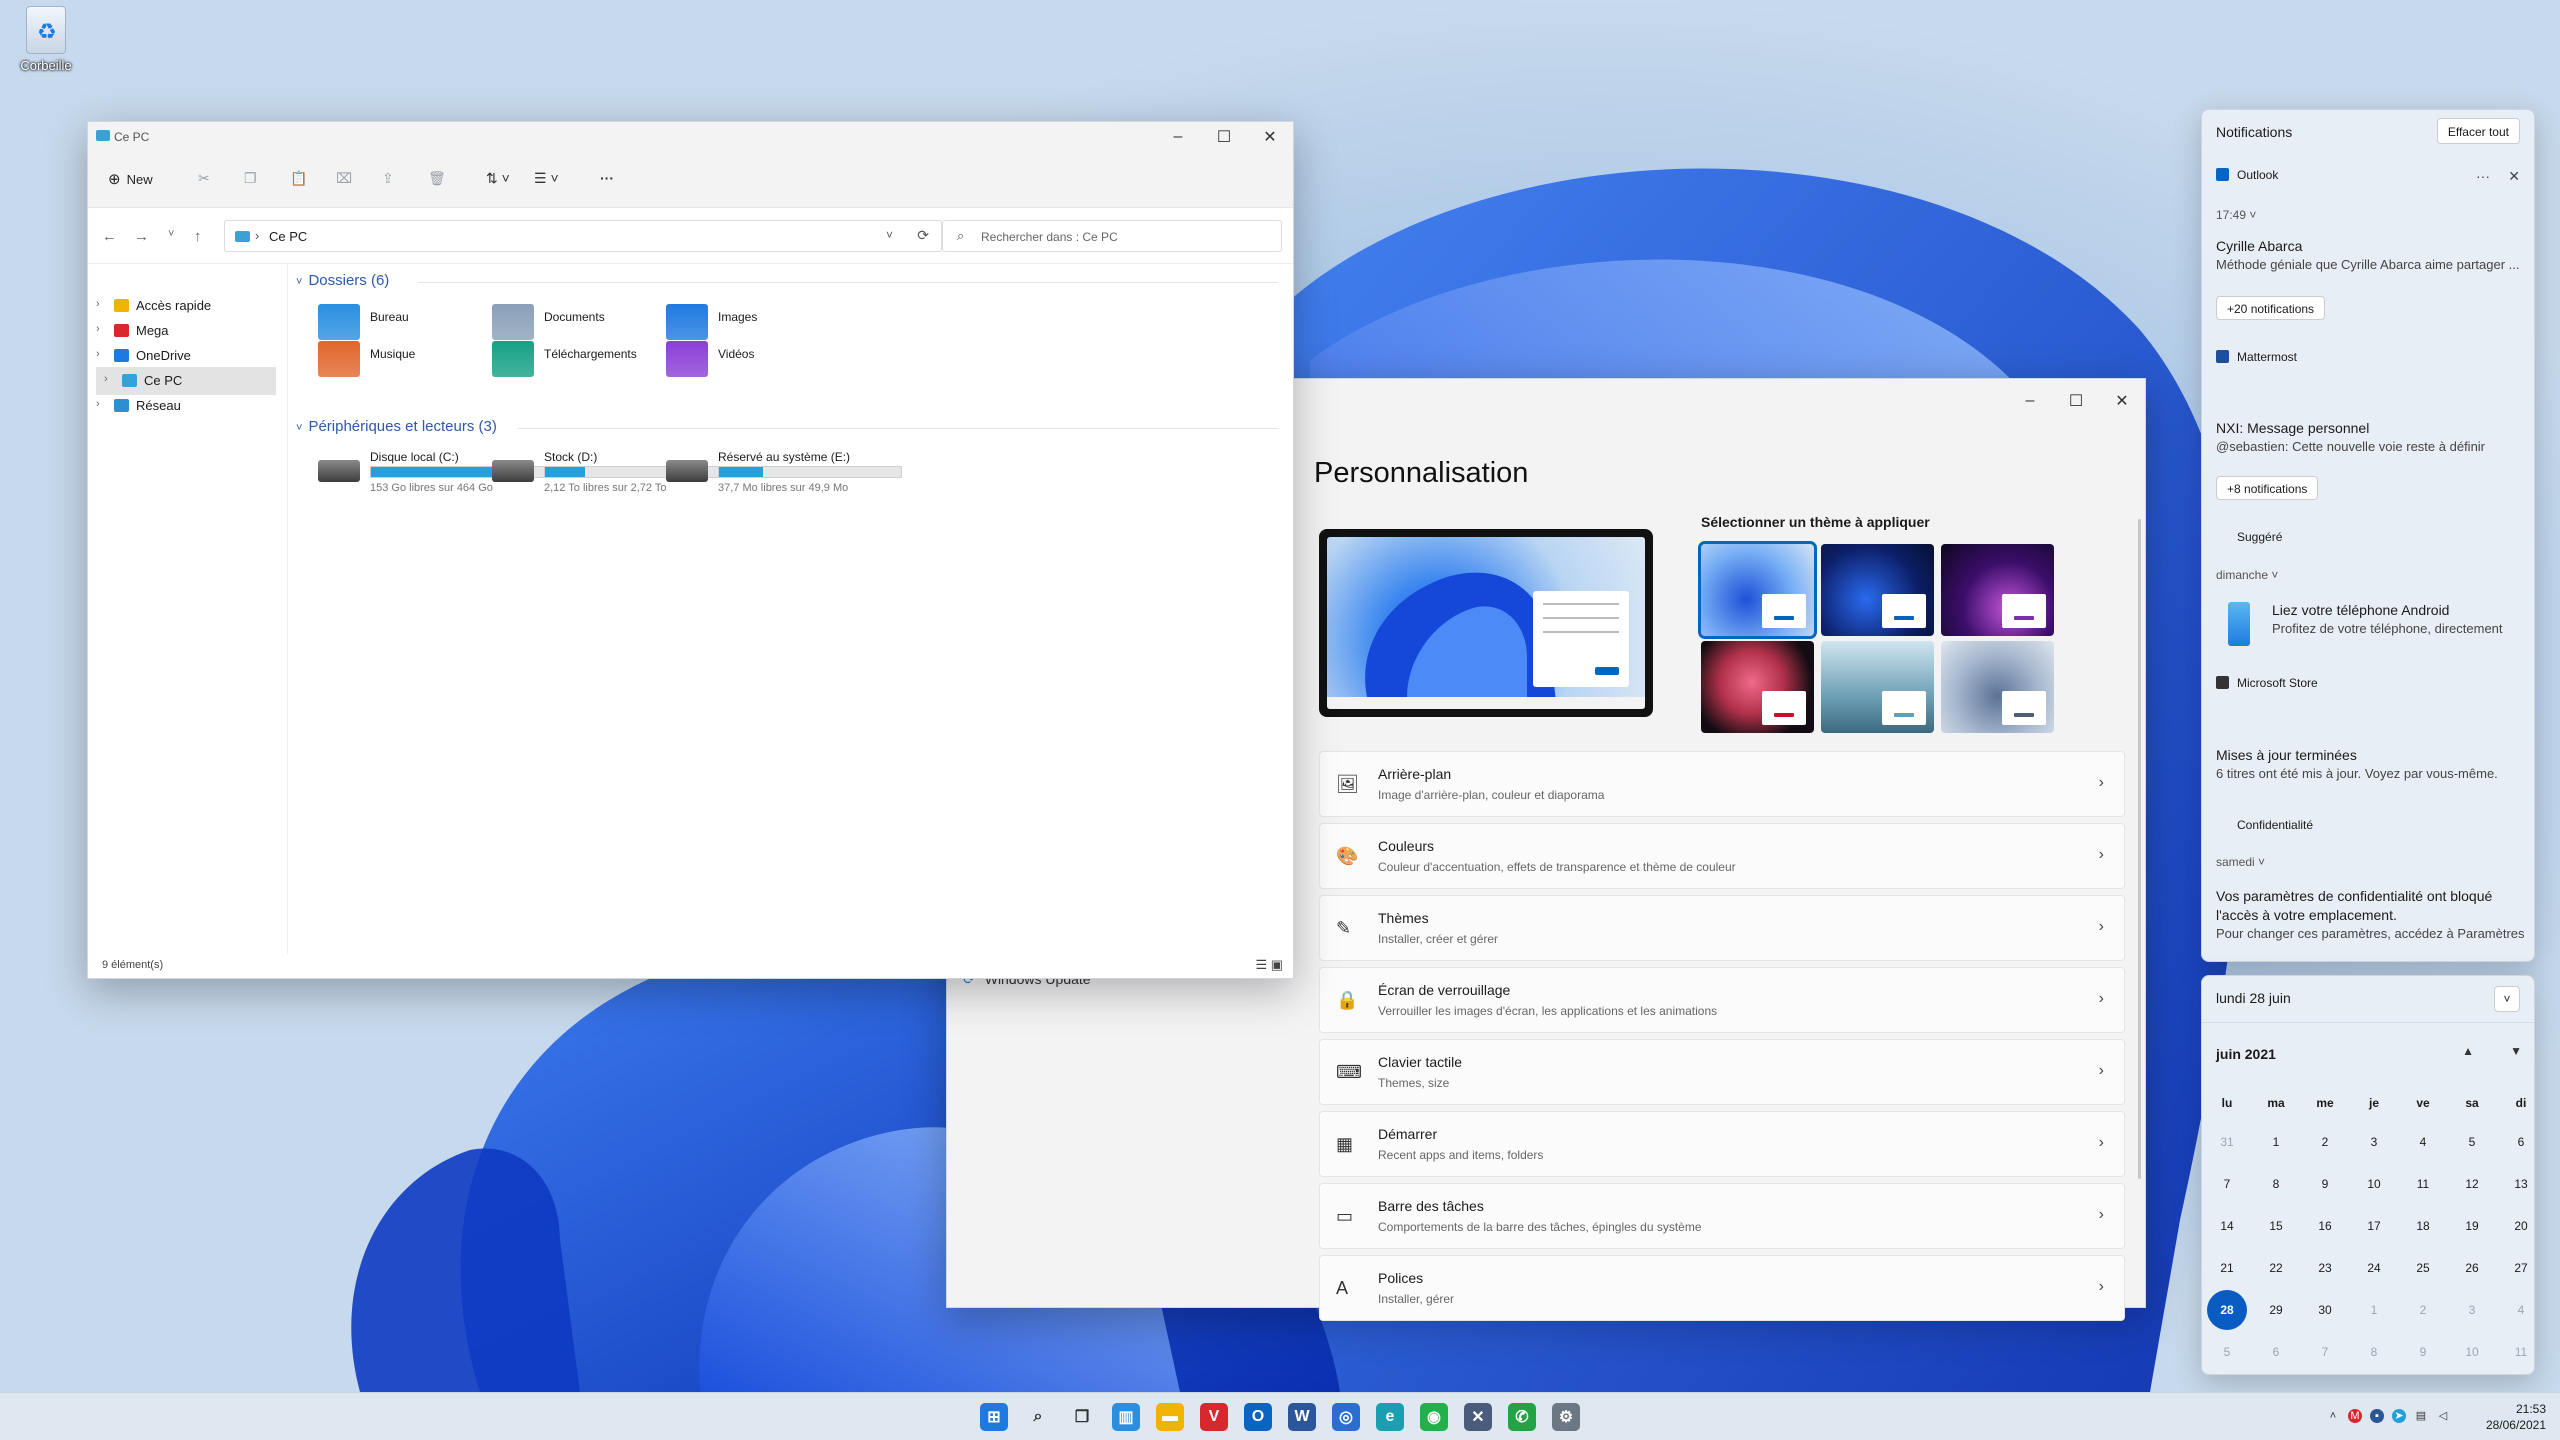 Image resolution: width=2560 pixels, height=1440 pixels. What do you see at coordinates (204, 178) in the screenshot?
I see `cut-icon: ✂` at bounding box center [204, 178].